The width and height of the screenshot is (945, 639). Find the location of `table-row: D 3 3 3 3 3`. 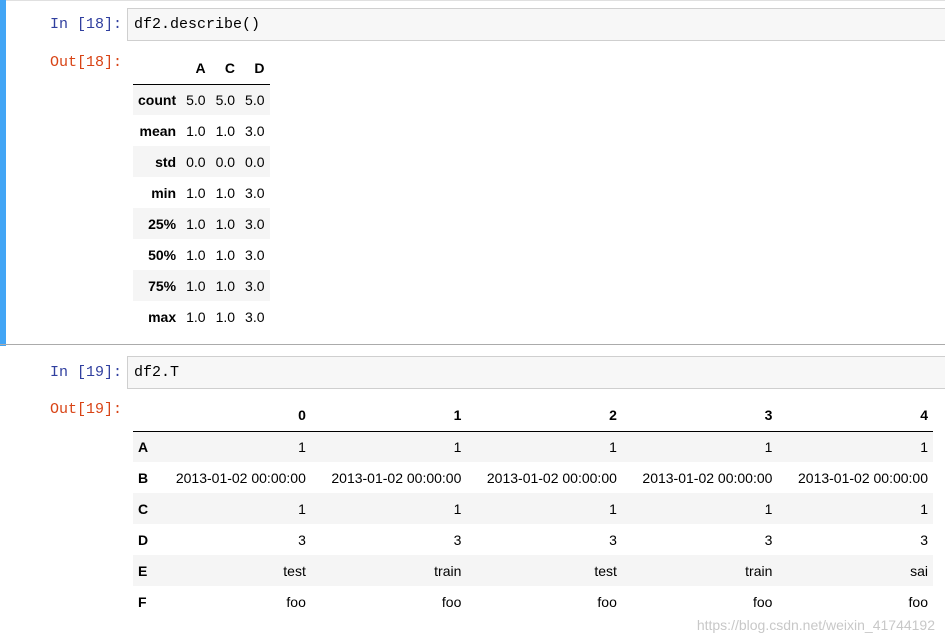

table-row: D 3 3 3 3 3 is located at coordinates (533, 539).